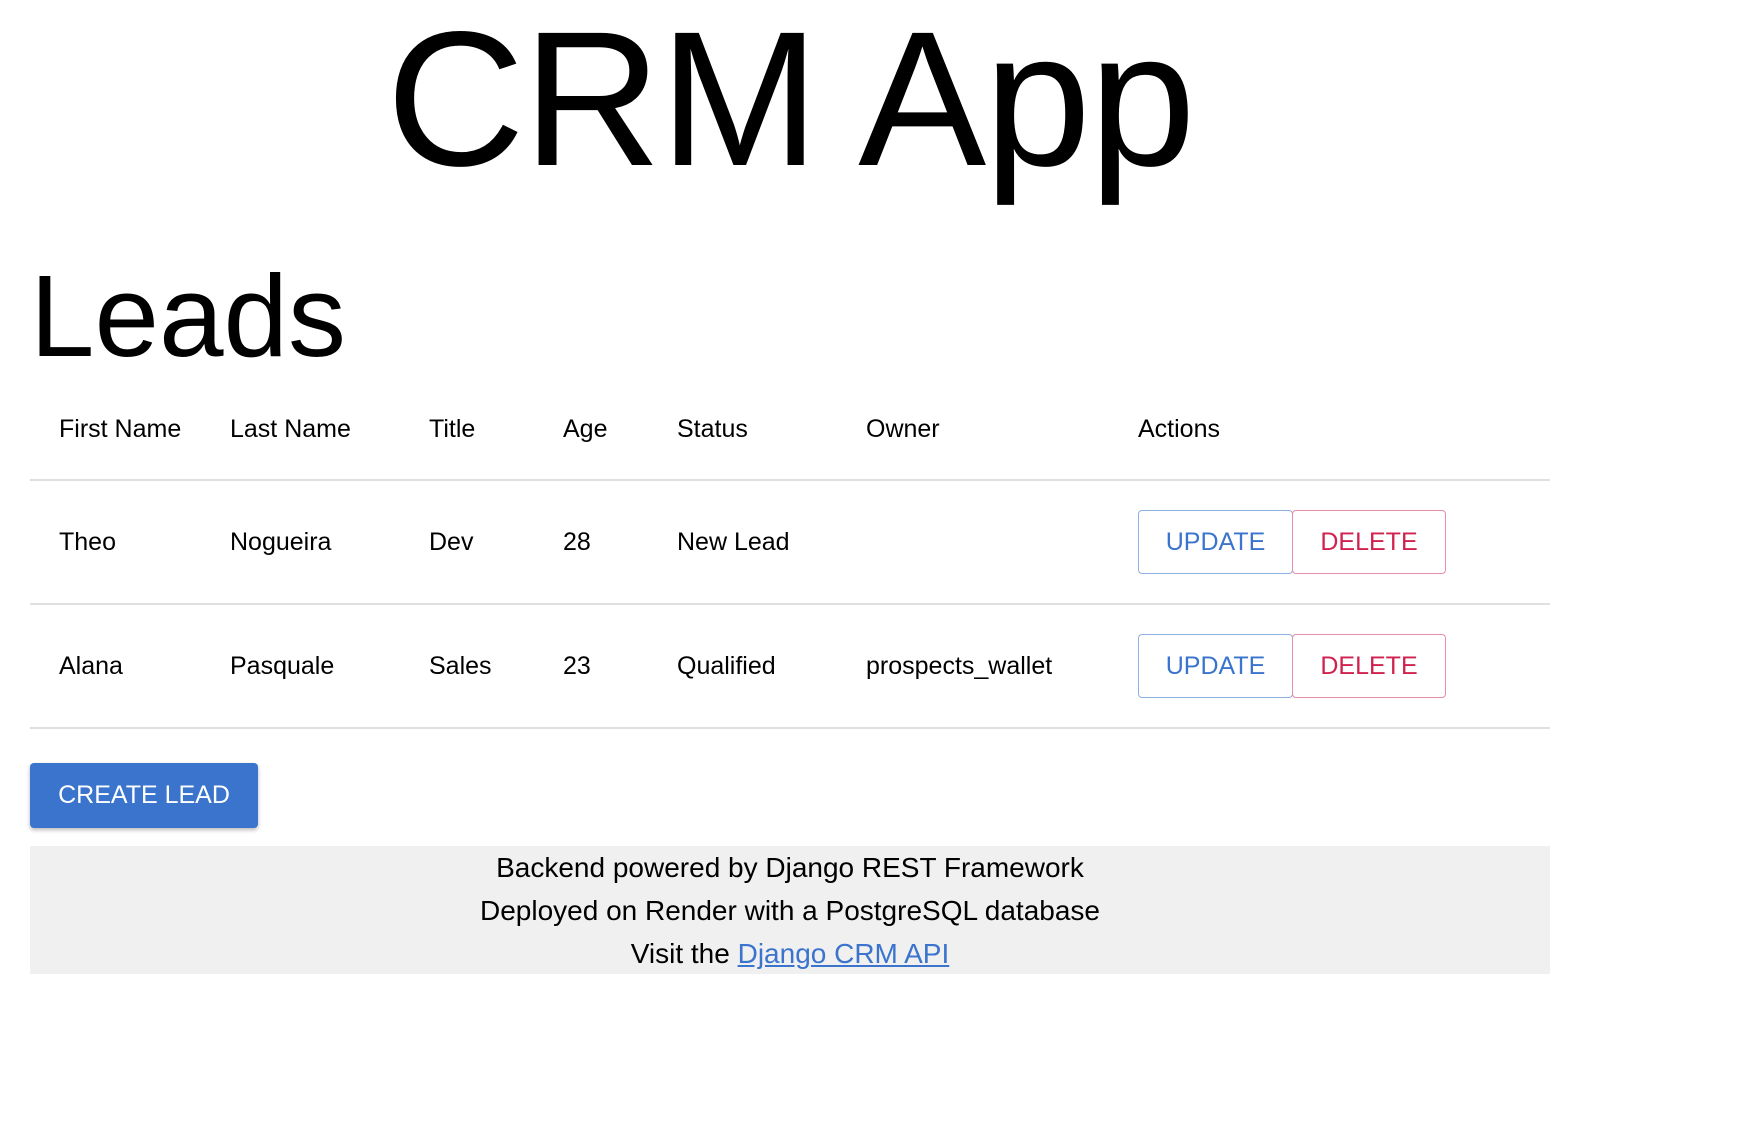 This screenshot has height=1128, width=1758. I want to click on cell-title: Dev, so click(496, 542).